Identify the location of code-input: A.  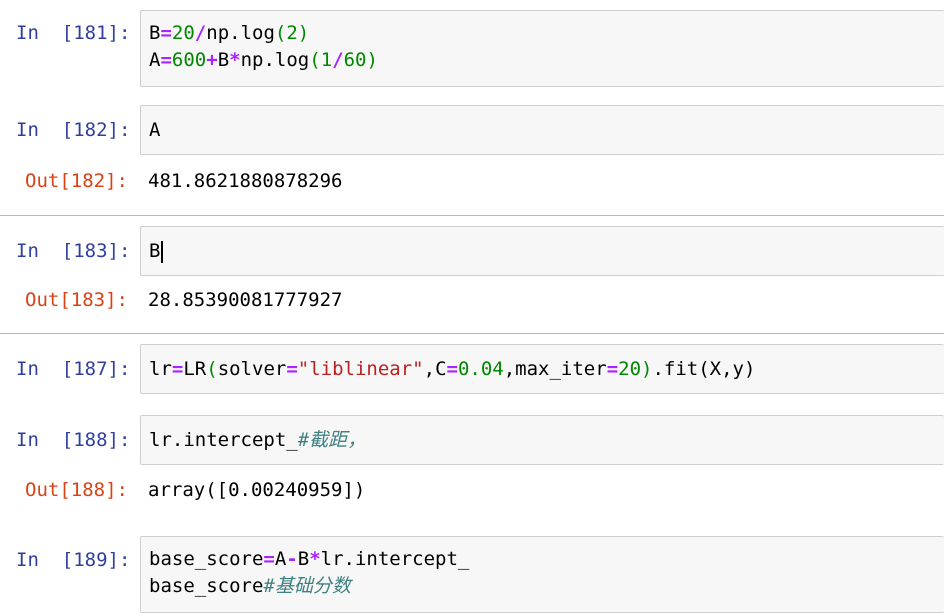
(542, 130).